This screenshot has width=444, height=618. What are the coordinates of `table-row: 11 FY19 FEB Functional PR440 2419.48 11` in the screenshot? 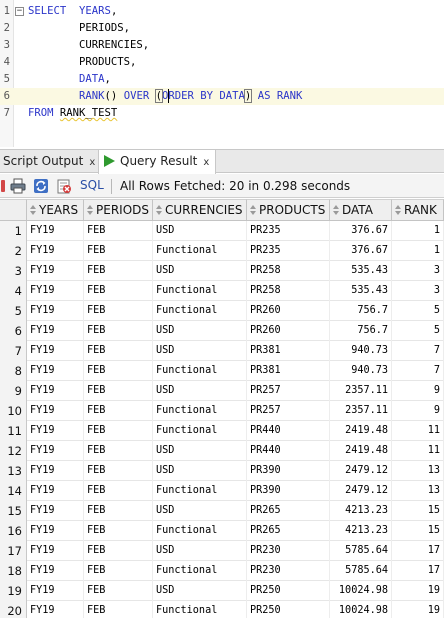 It's located at (222, 431).